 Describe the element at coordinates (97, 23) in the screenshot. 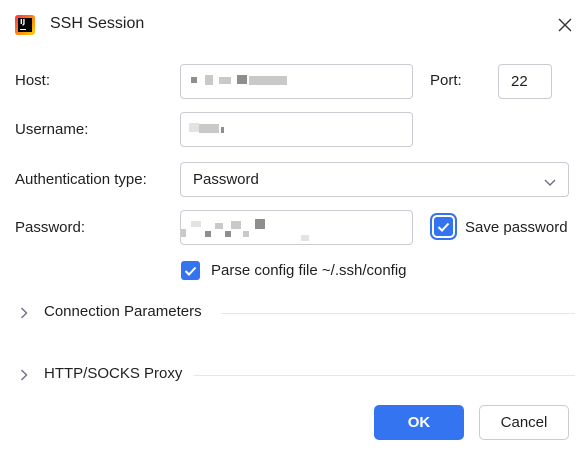

I see `window-title: SSH Session` at that location.